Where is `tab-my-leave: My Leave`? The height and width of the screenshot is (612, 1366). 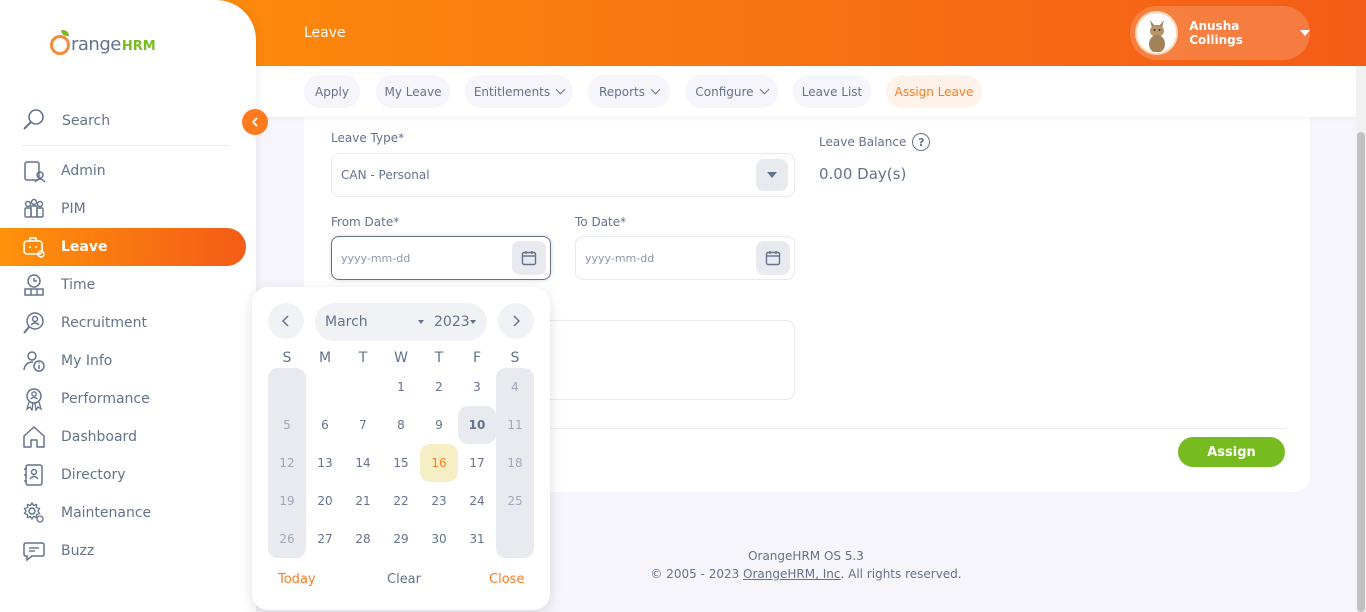 tab-my-leave: My Leave is located at coordinates (413, 91).